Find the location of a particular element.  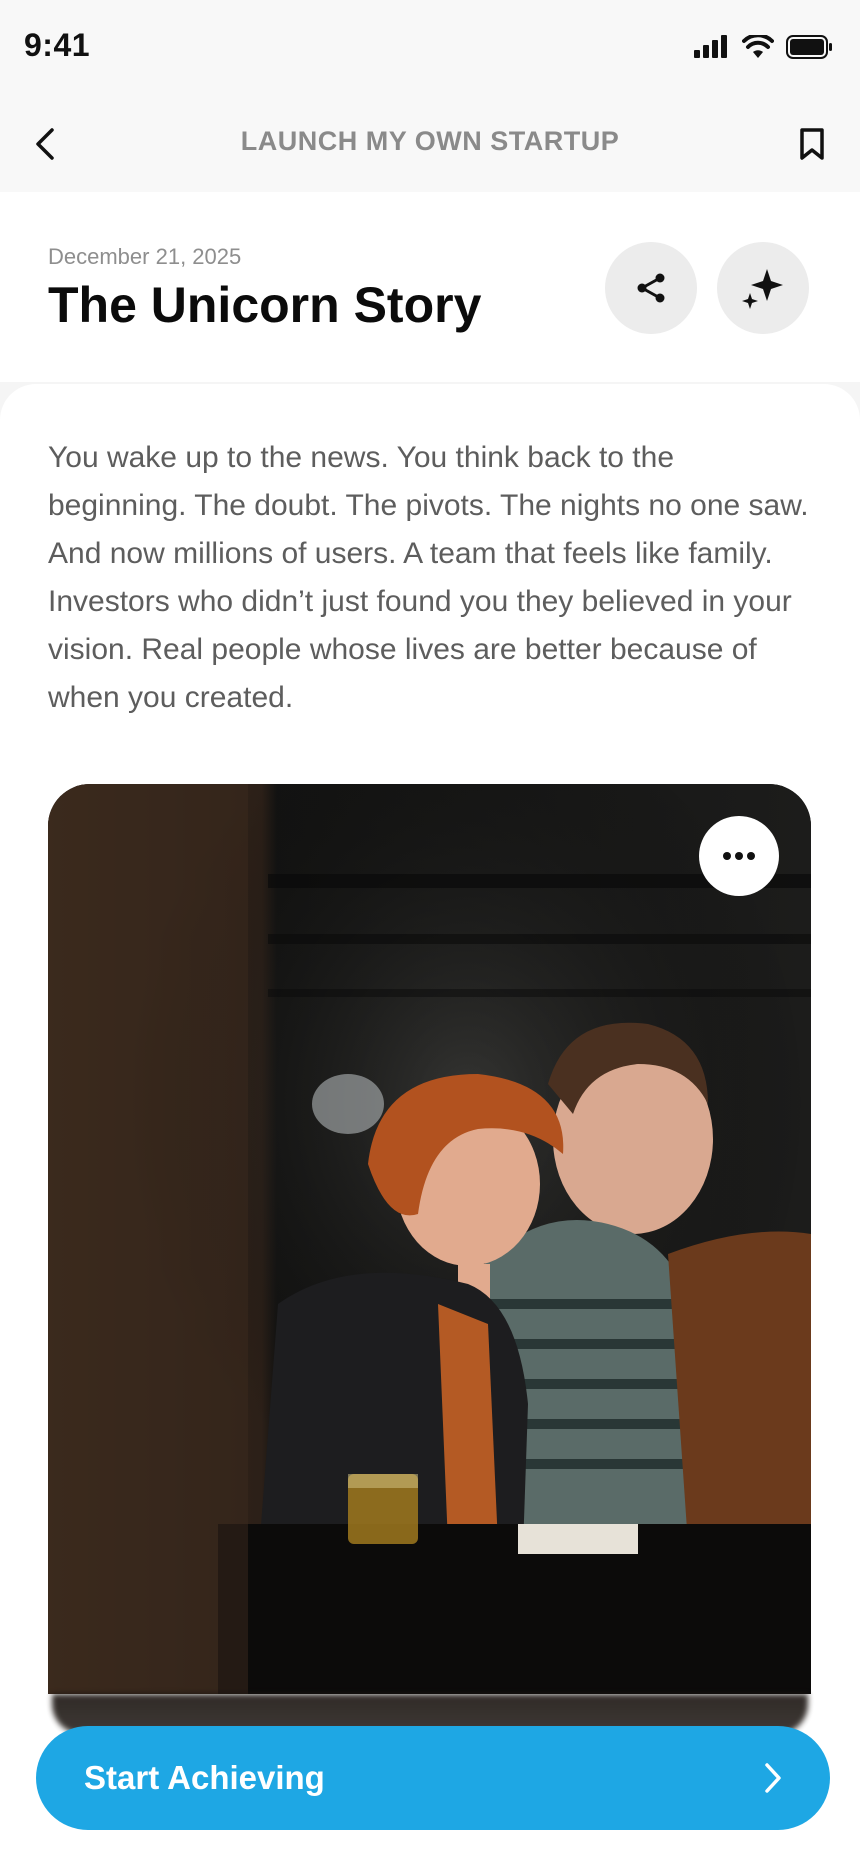

article-title: The Unicorn Story is located at coordinates (265, 305).